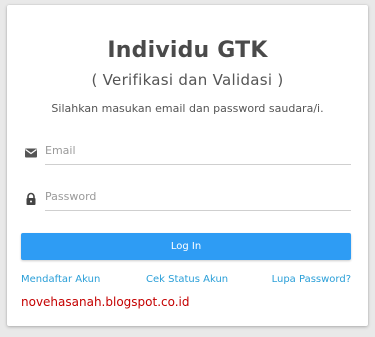 The image size is (375, 337). I want to click on page-subtitle: ( Verifikasi dan Validasi ), so click(187, 80).